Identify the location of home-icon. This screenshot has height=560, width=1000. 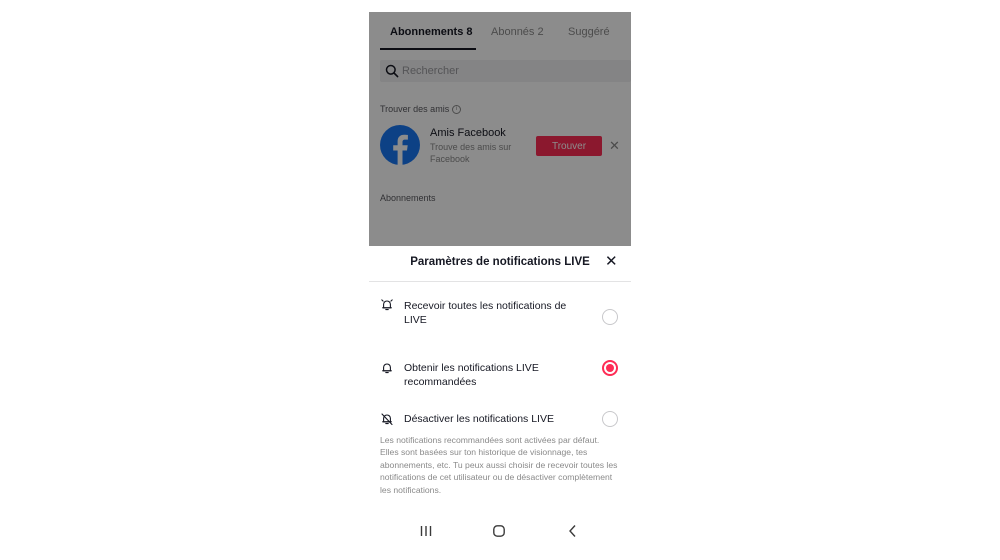
(499, 533).